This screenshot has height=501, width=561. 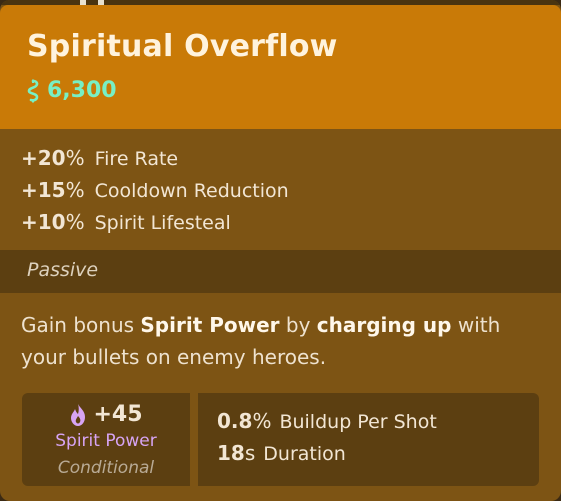 I want to click on spirit-power-value-row: +45, so click(x=106, y=414).